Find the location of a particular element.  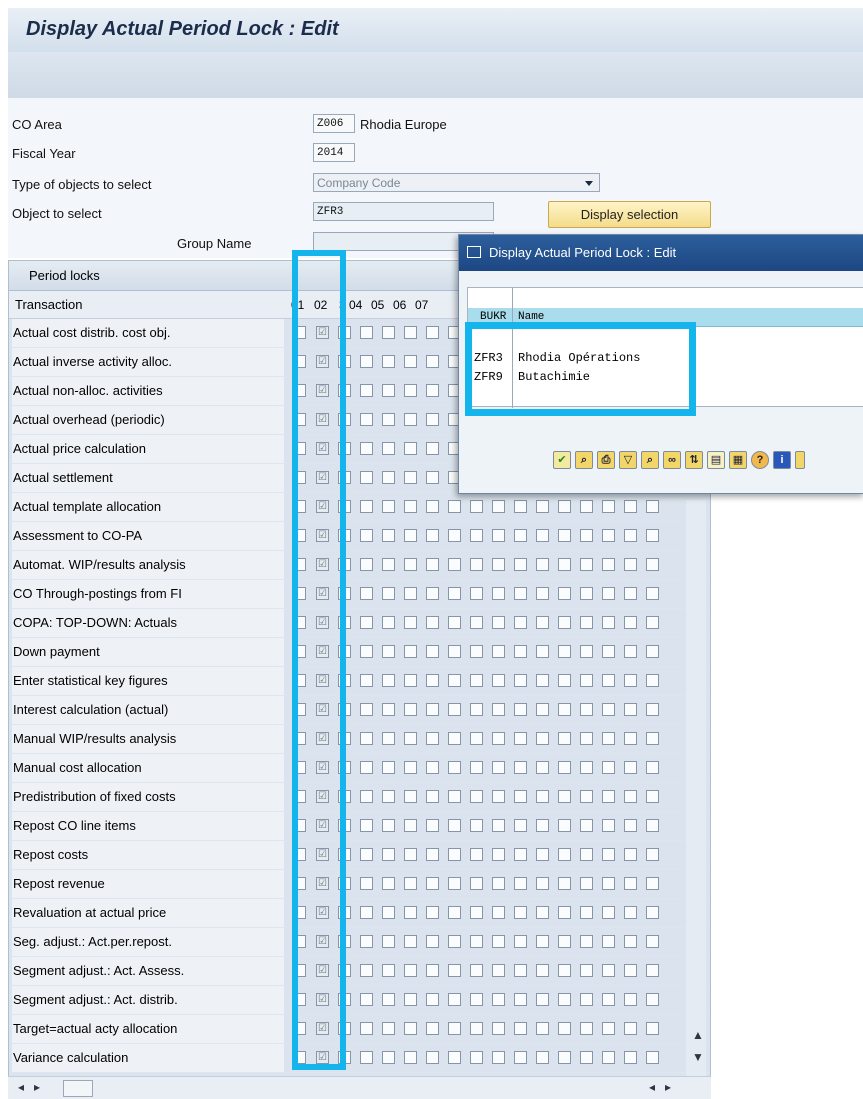

column-header-bukrs: BUKR is located at coordinates (493, 317).